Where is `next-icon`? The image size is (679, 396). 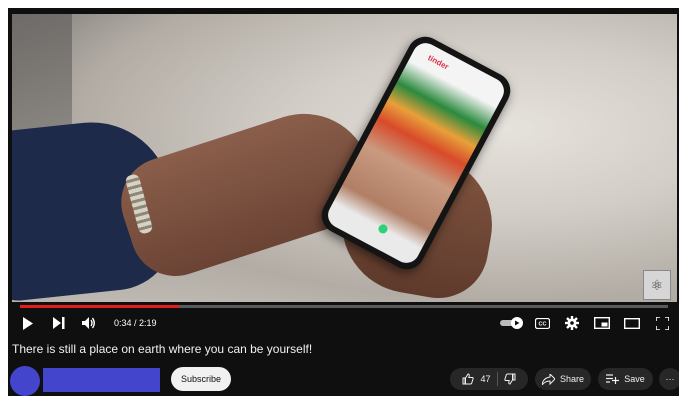 next-icon is located at coordinates (59, 323).